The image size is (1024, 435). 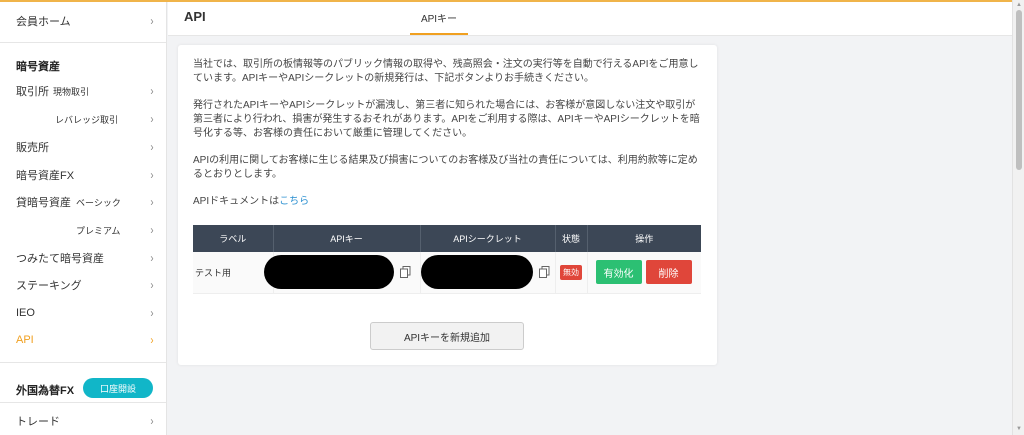 What do you see at coordinates (38, 422) in the screenshot?
I see `sidebar-item-label: トレード` at bounding box center [38, 422].